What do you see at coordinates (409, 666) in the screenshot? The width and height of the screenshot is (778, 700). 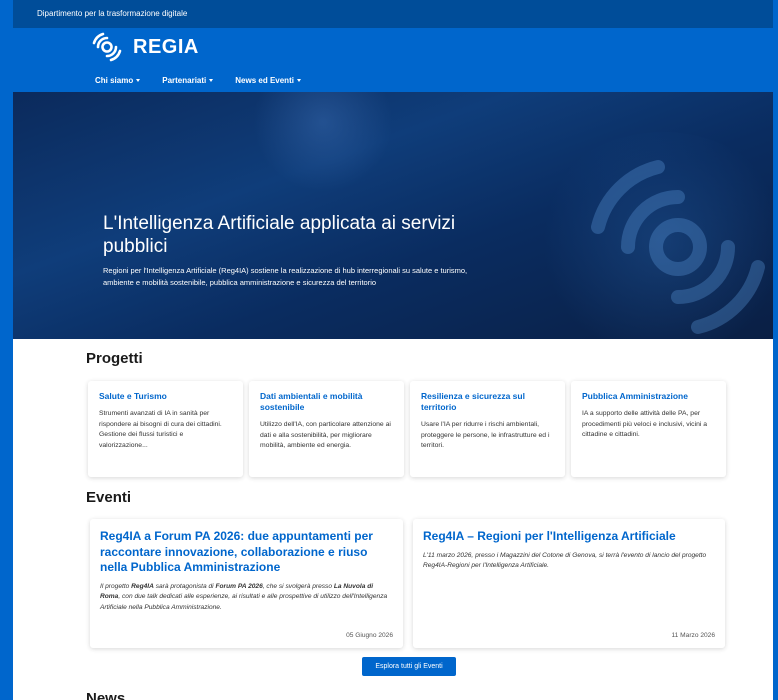 I see `explore-events-button: Esplora tutti gli Eventi` at bounding box center [409, 666].